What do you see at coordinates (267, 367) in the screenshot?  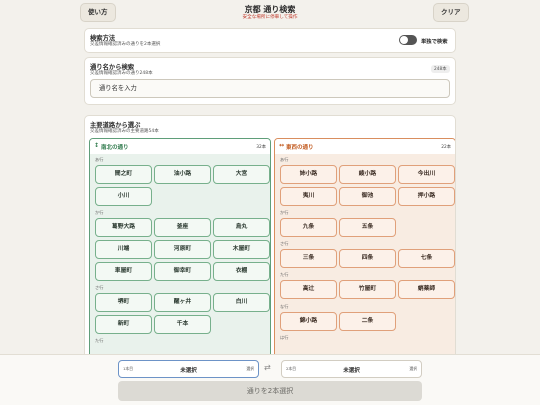 I see `swap-icon: ⇄` at bounding box center [267, 367].